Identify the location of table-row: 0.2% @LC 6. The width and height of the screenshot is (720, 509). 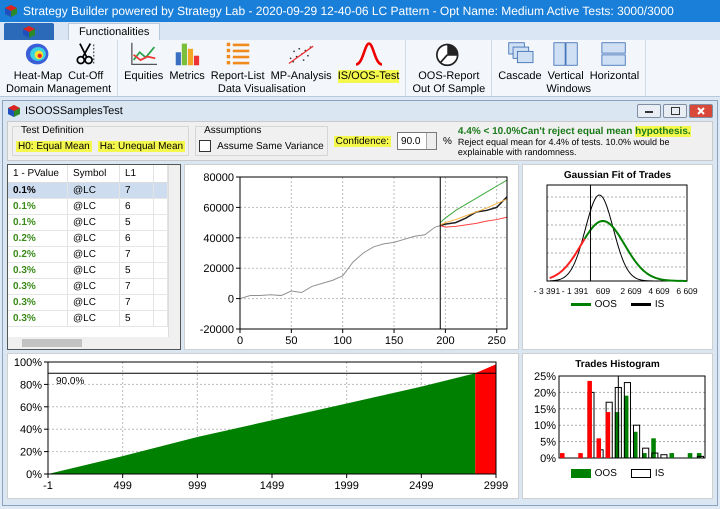
(88, 239).